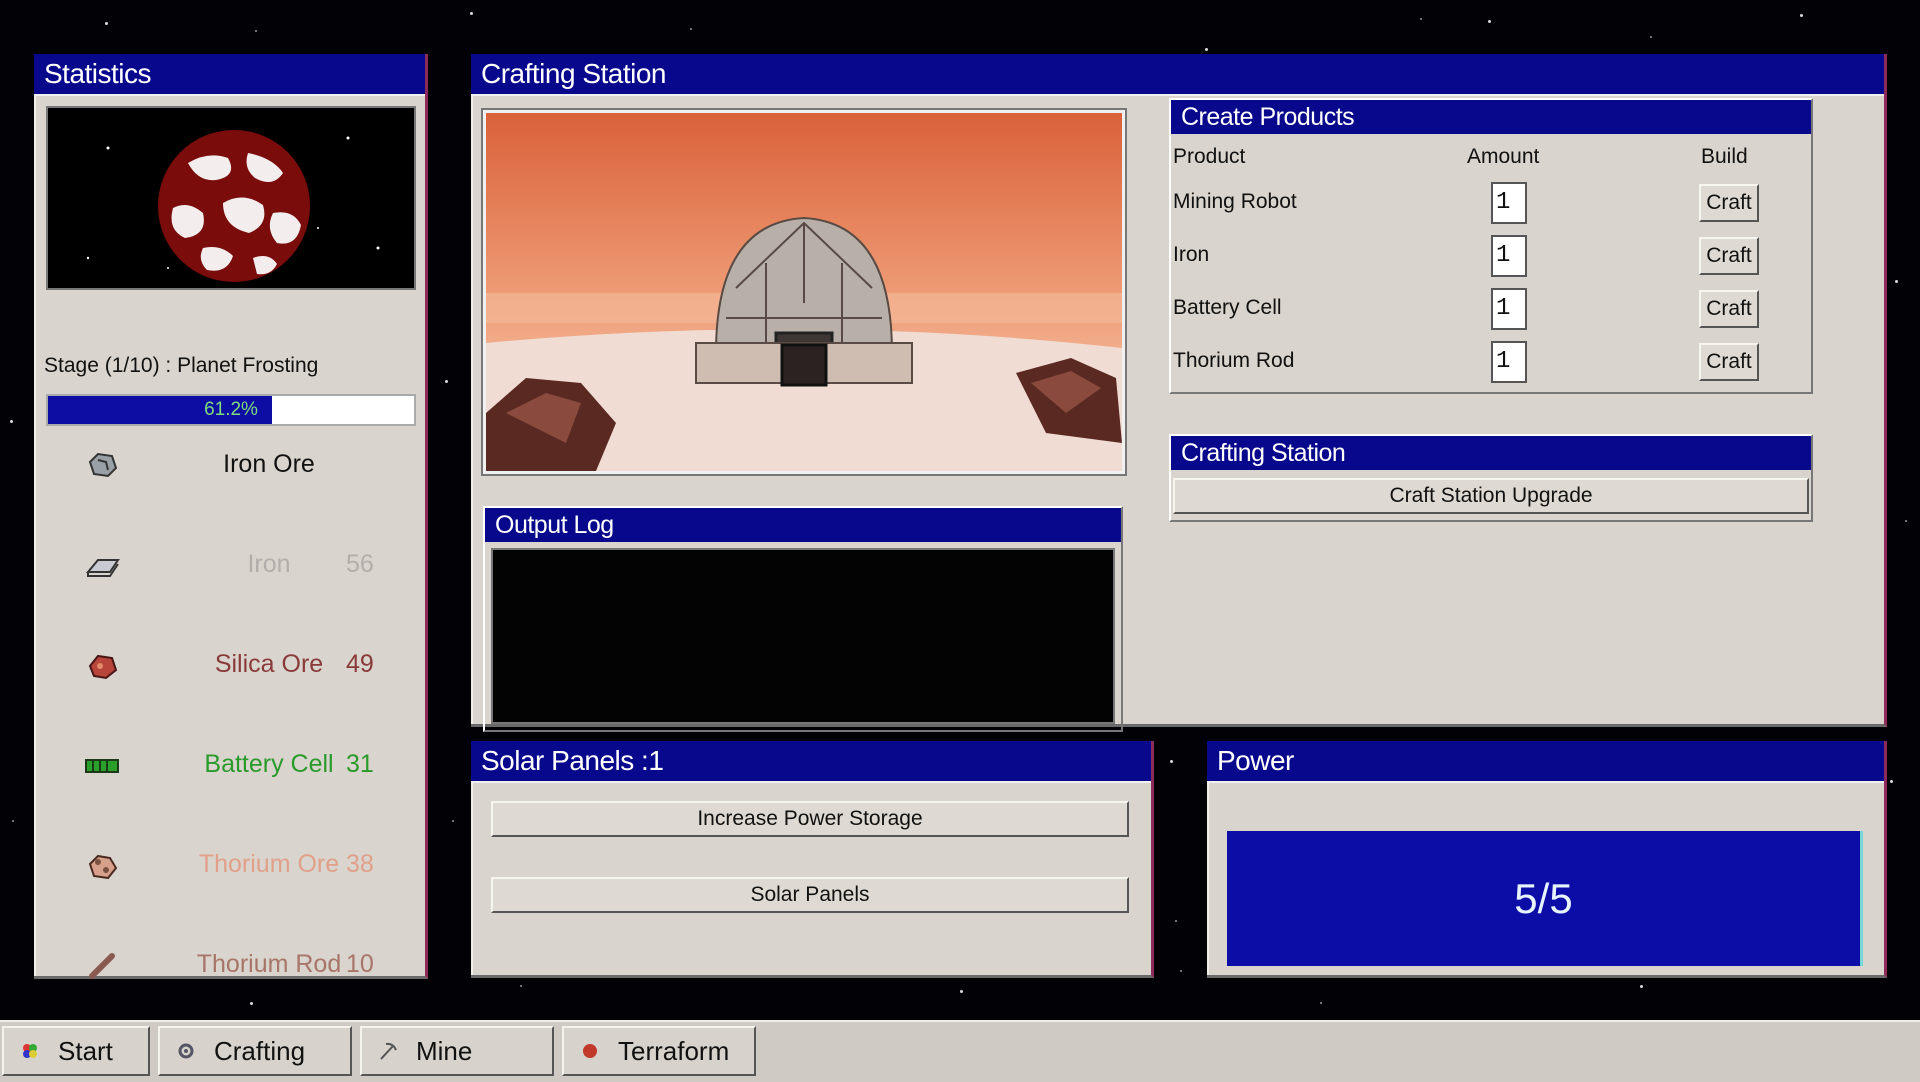 The width and height of the screenshot is (1920, 1082). I want to click on resource-row-silica-ore: Silica Ore 49, so click(244, 666).